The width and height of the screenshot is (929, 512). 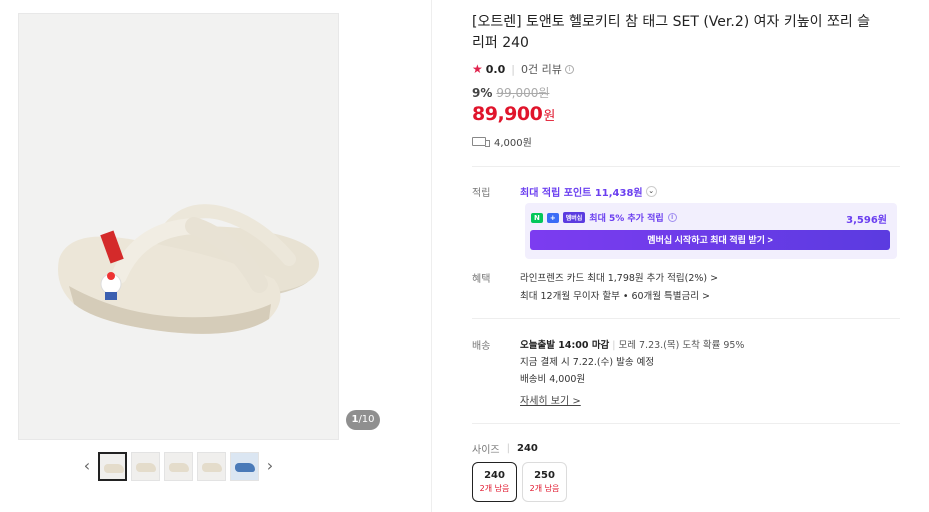 What do you see at coordinates (431, 256) in the screenshot?
I see `column-divider` at bounding box center [431, 256].